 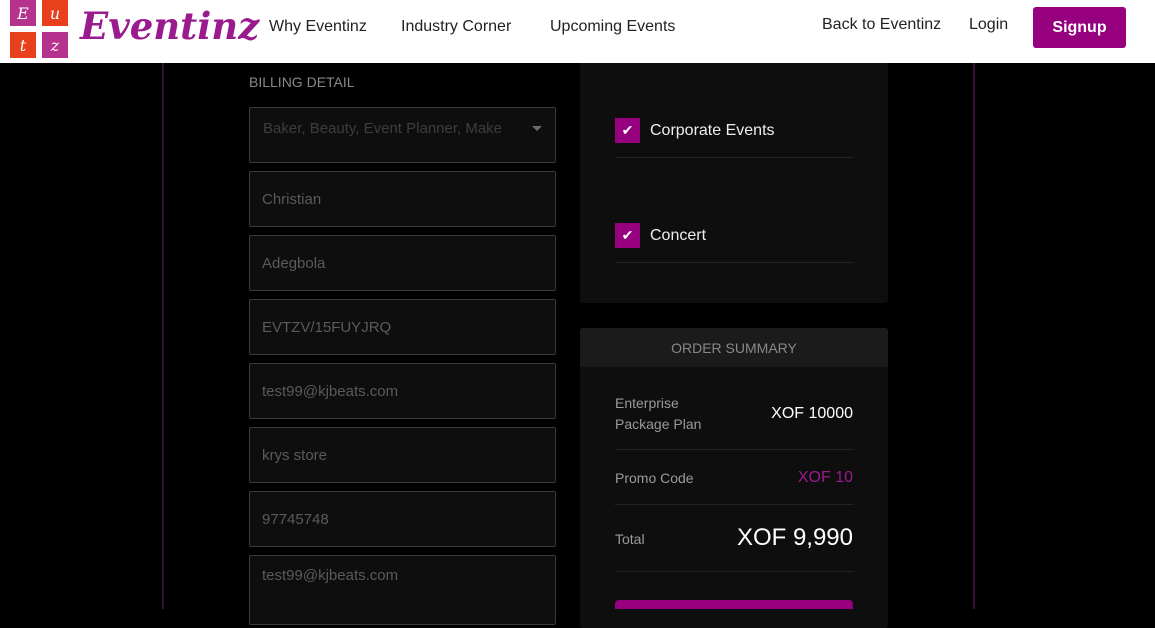 I want to click on category-select: Baker, Beauty, Event Planner, Make, so click(x=402, y=135).